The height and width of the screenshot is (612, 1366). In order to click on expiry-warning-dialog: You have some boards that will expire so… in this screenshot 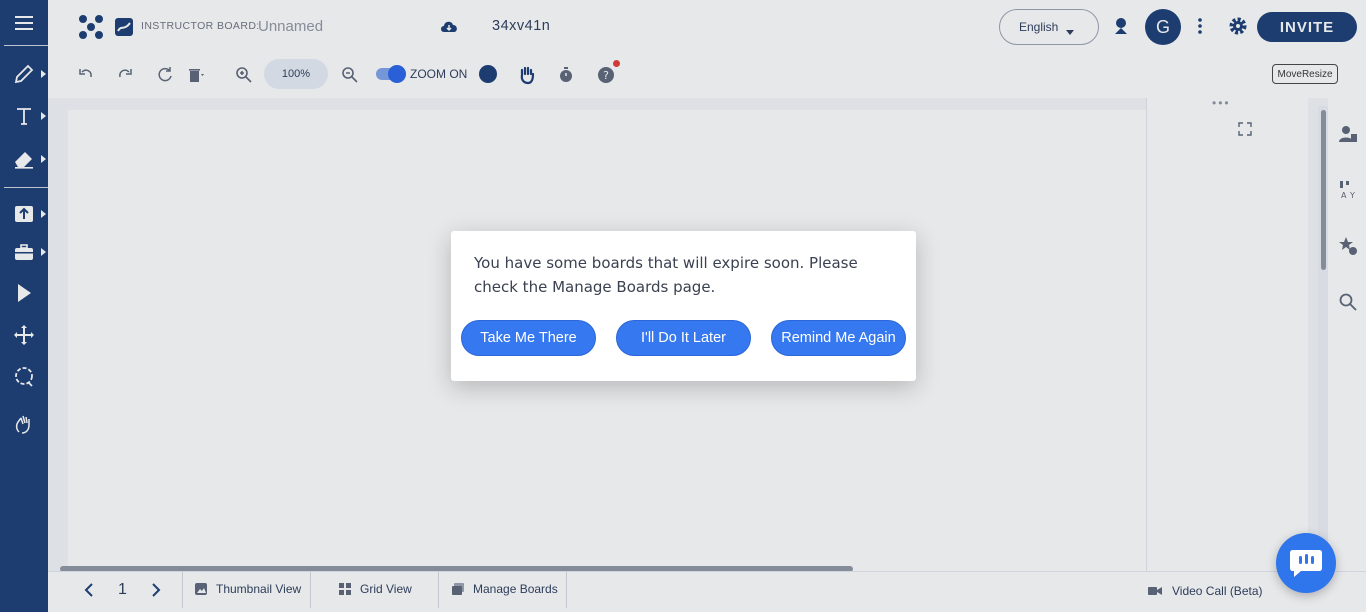, I will do `click(683, 306)`.